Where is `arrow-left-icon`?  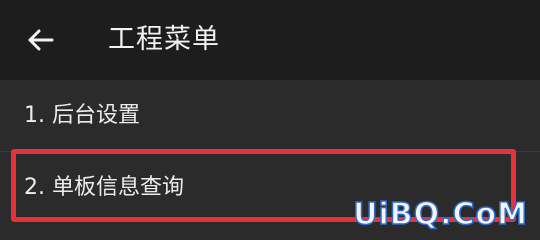
arrow-left-icon is located at coordinates (41, 40).